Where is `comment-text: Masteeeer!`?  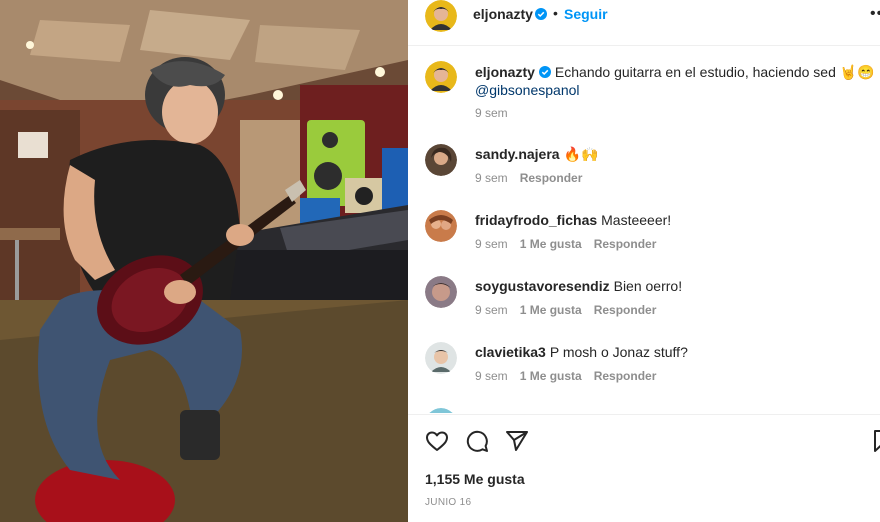 comment-text: Masteeeer! is located at coordinates (636, 220).